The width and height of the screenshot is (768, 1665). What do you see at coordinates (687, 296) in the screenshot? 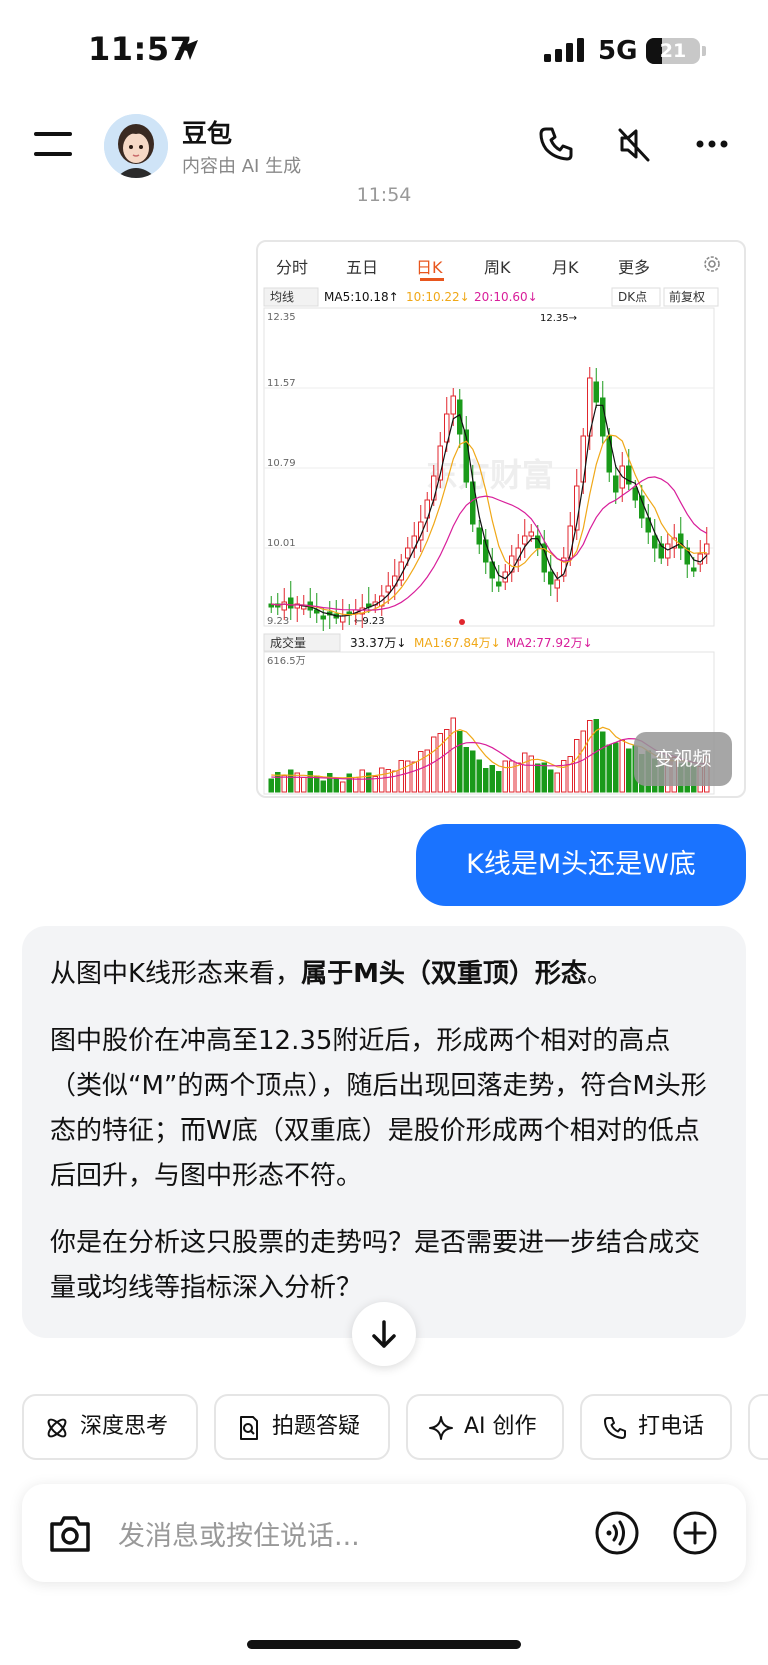
I see `adjust-label: 前复权` at bounding box center [687, 296].